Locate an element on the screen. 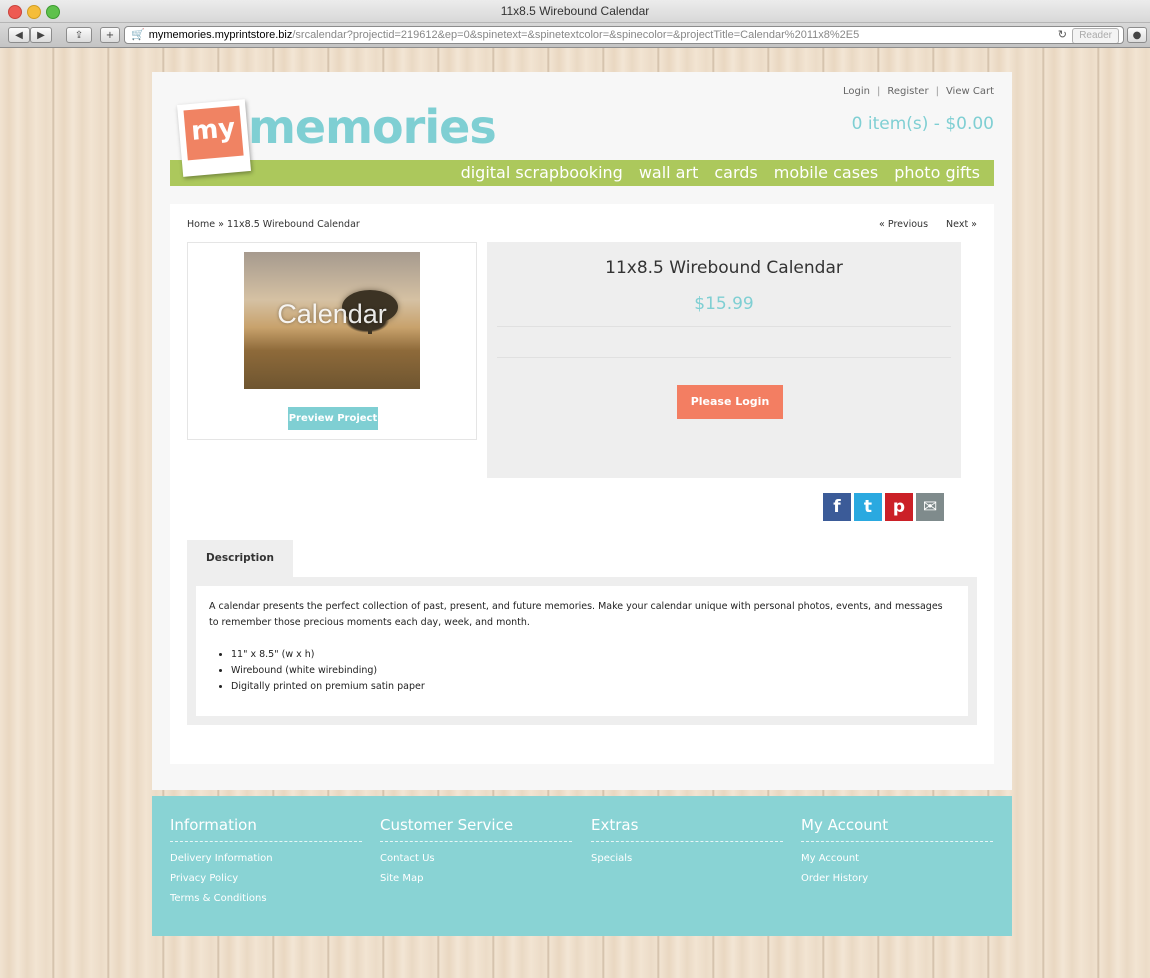  forward-button: ▶ is located at coordinates (41, 35).